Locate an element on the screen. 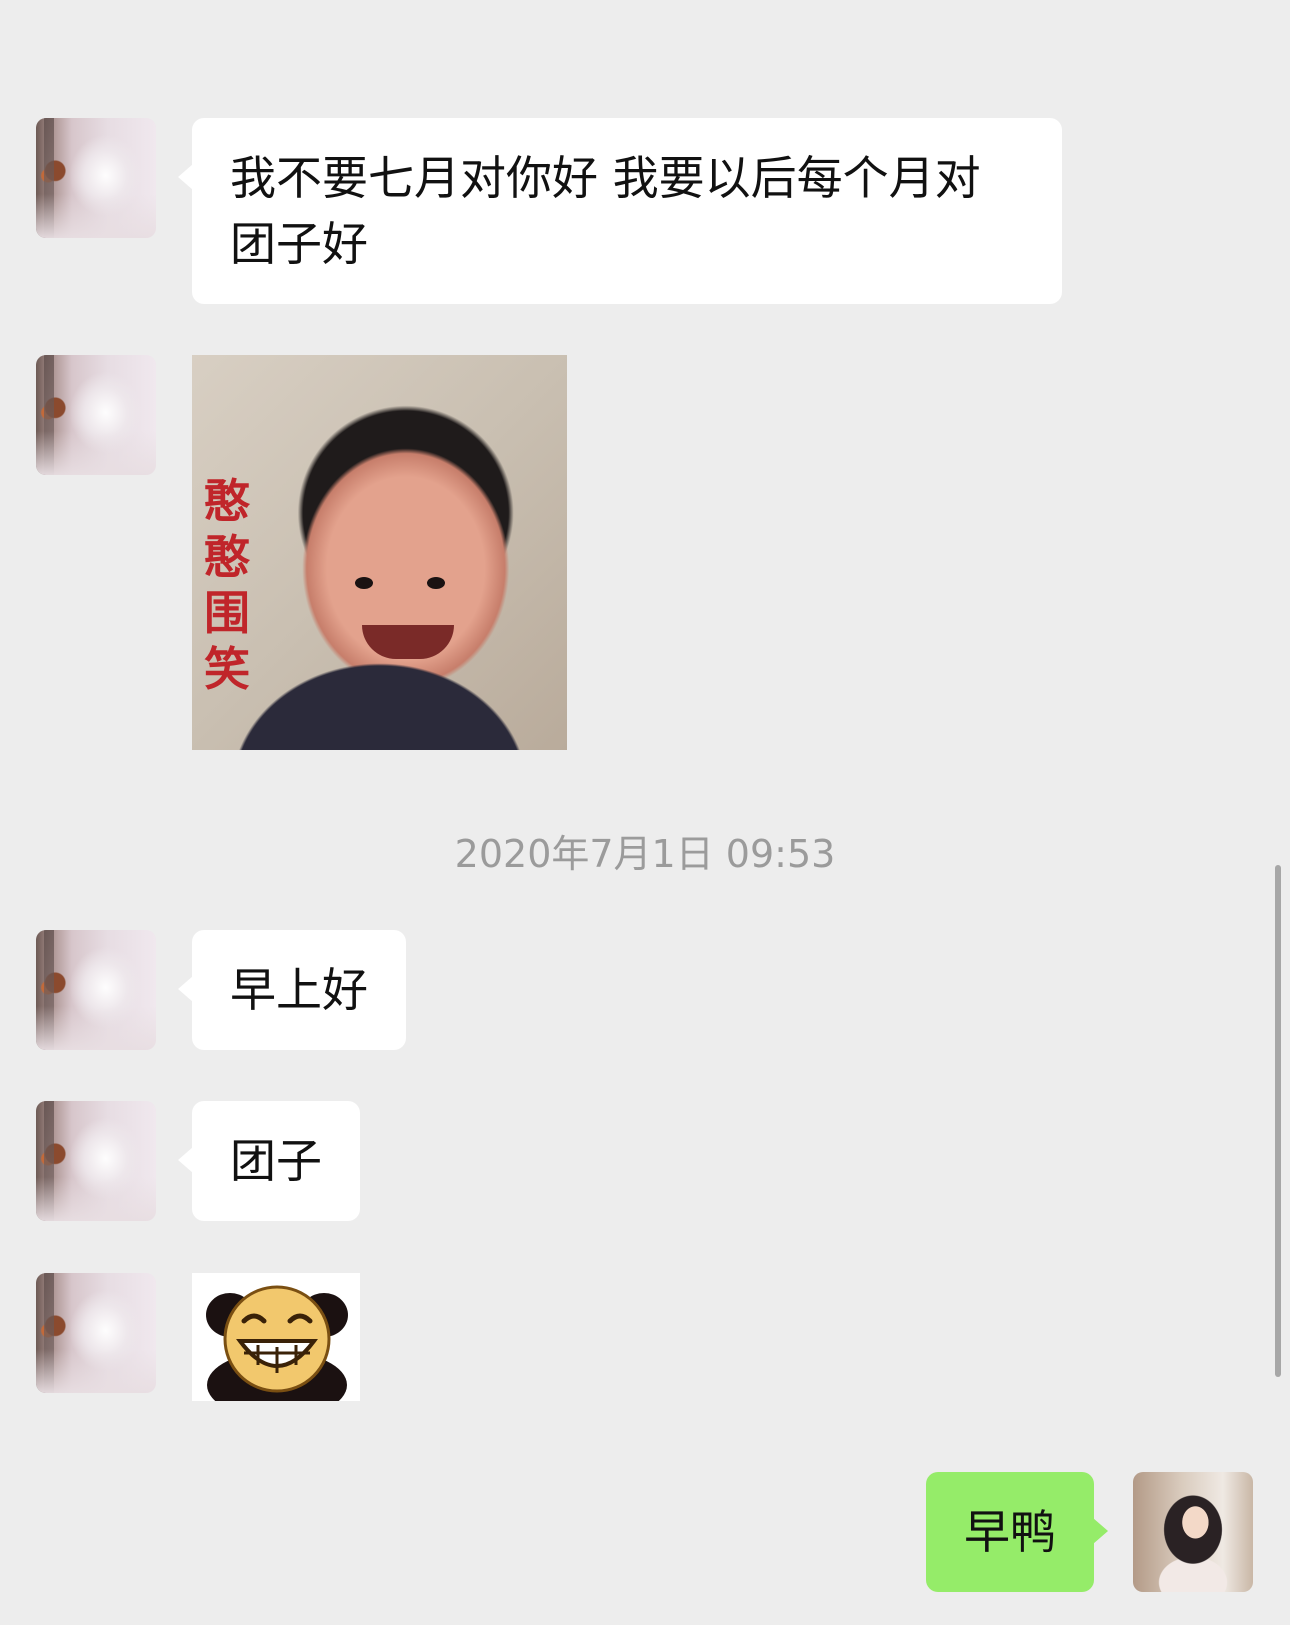 Image resolution: width=1290 pixels, height=1625 pixels. mouth-shape is located at coordinates (408, 642).